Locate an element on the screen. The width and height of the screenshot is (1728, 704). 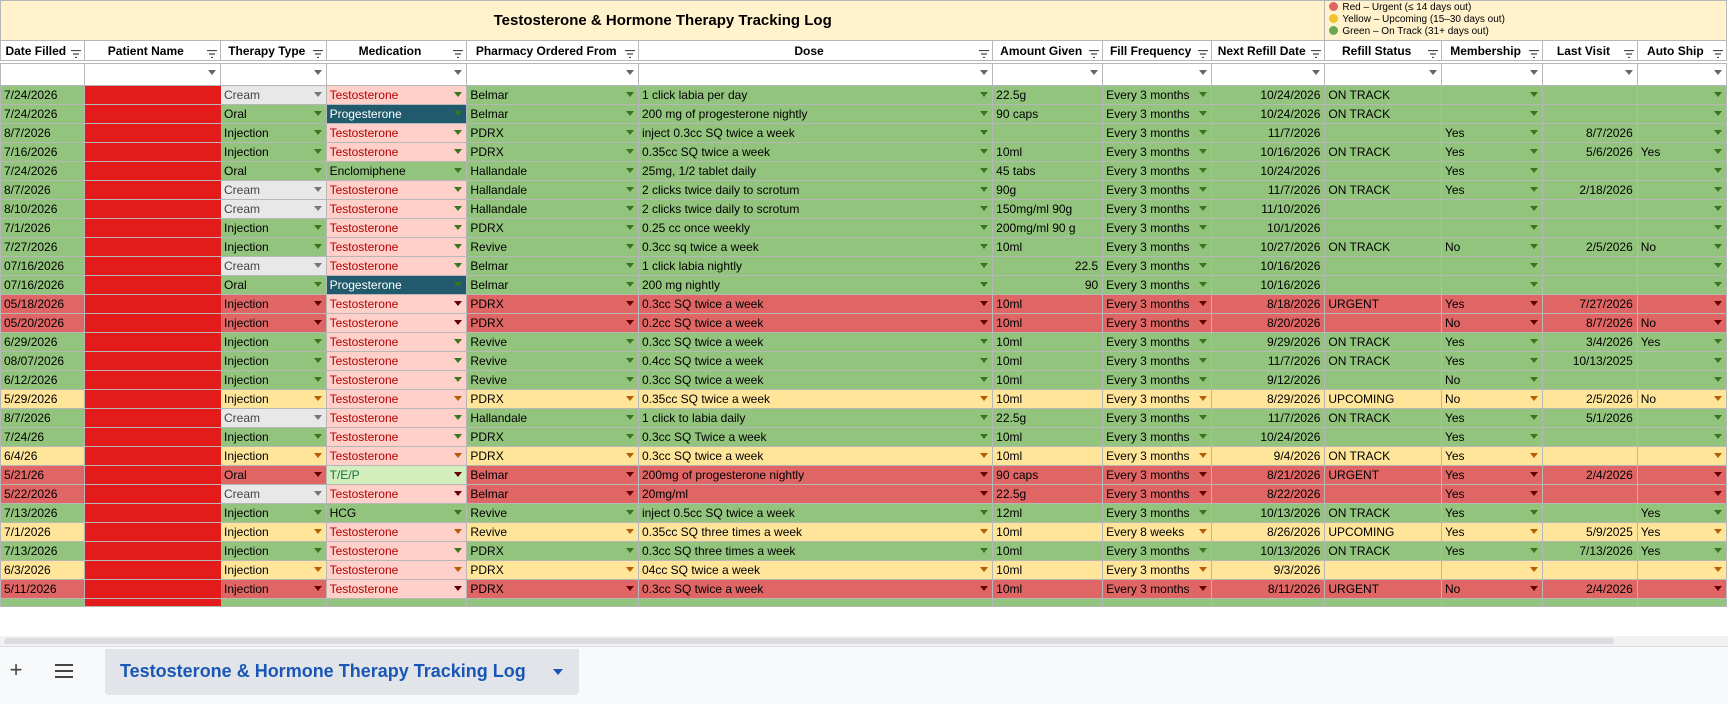
cell-last: 3/4/2026 is located at coordinates (1590, 342).